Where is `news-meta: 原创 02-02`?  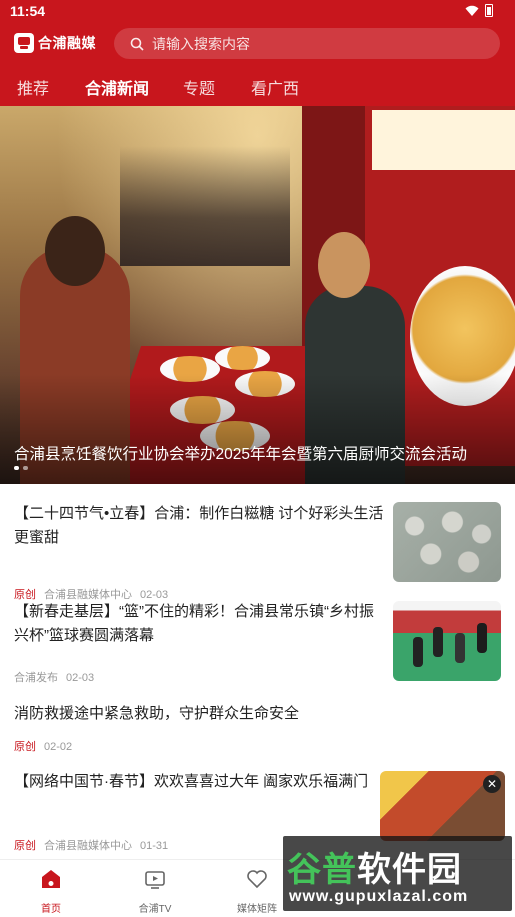 news-meta: 原创 02-02 is located at coordinates (43, 746).